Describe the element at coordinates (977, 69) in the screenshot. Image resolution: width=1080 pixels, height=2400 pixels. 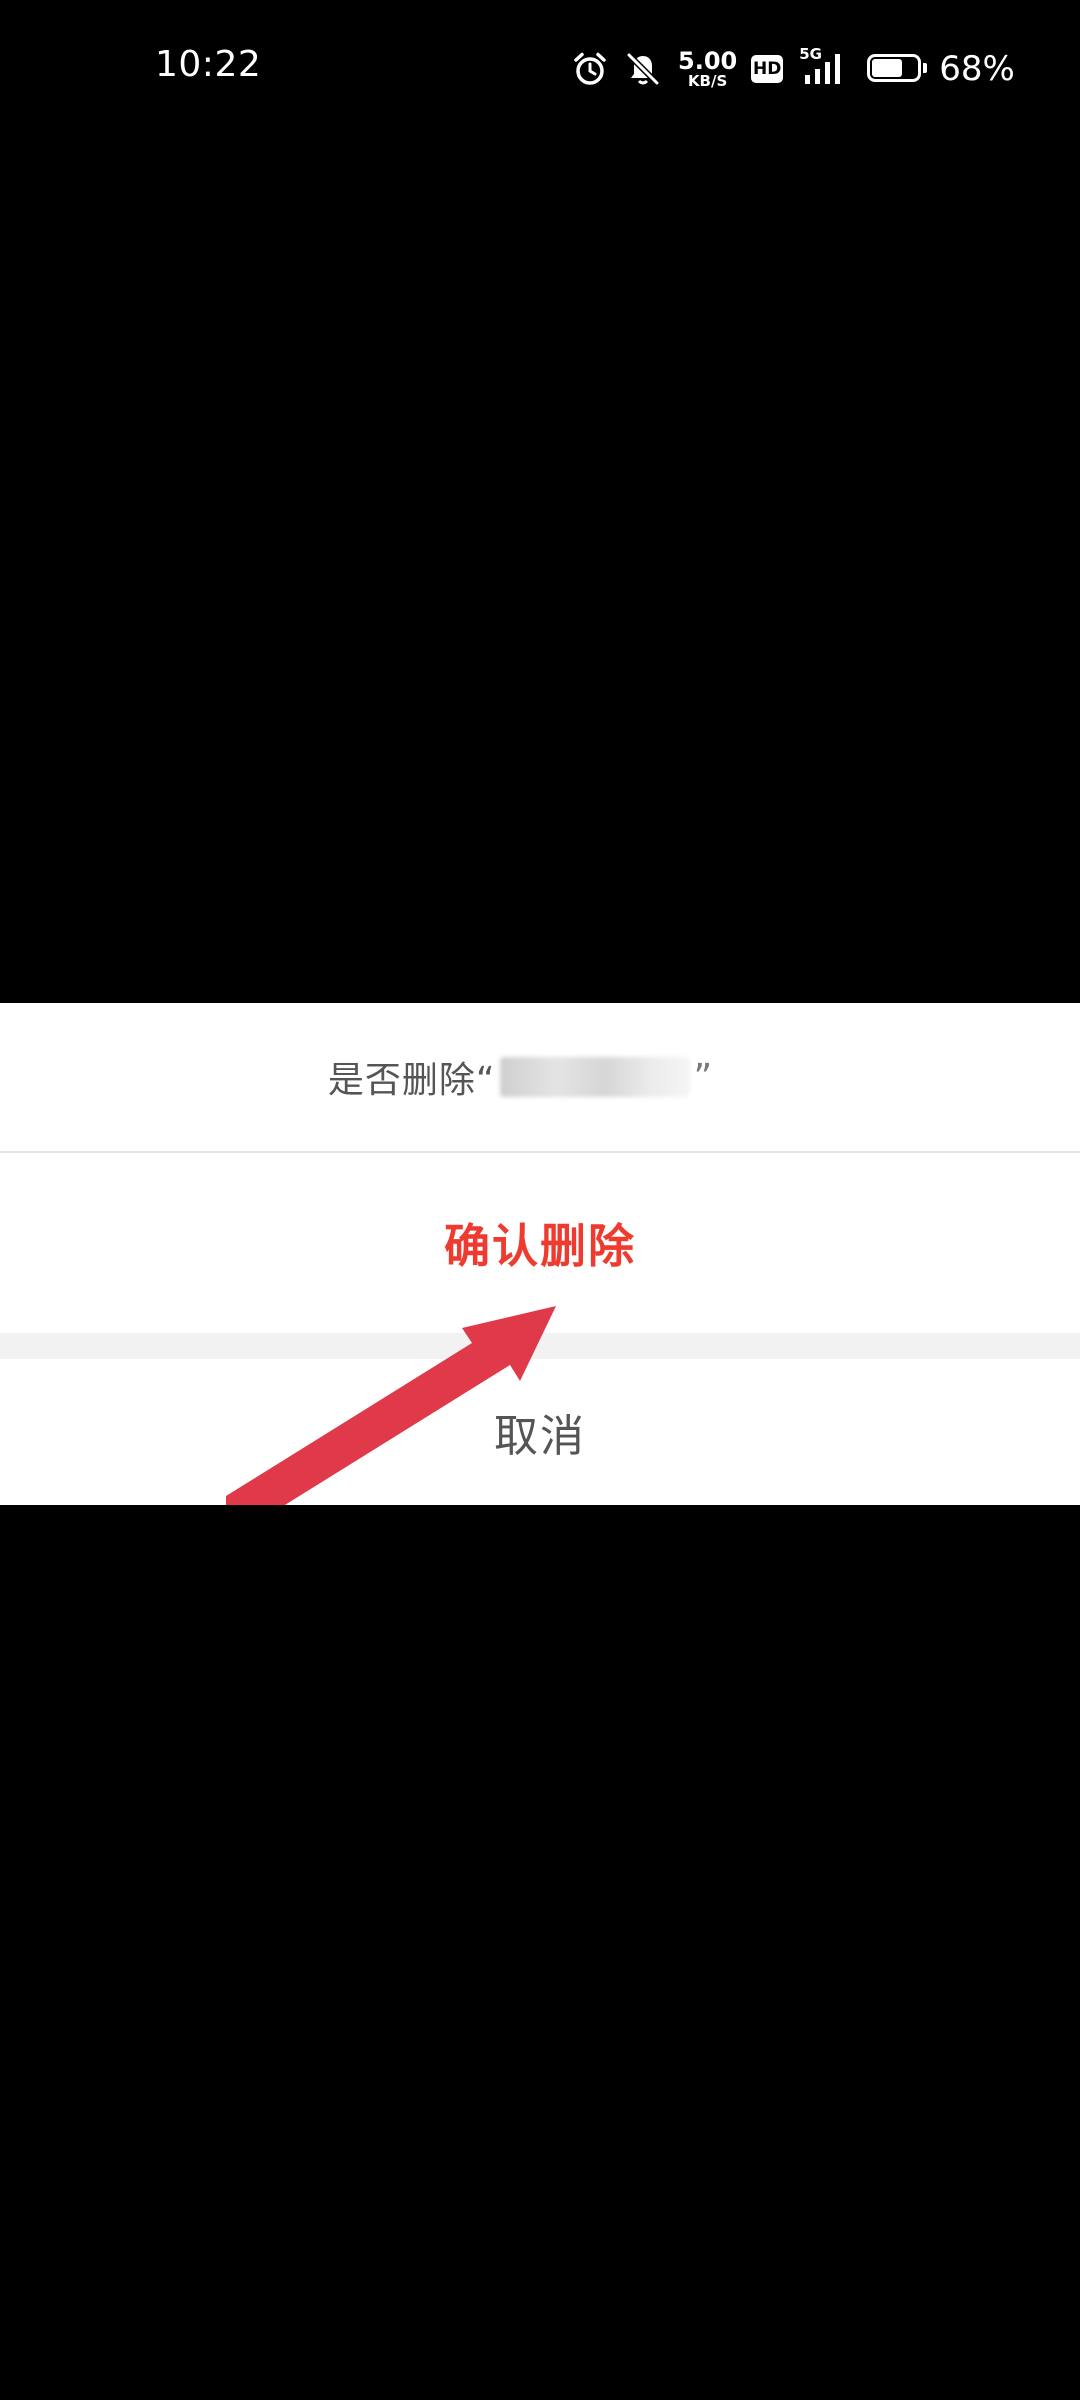
I see `battery-percent: 68%` at that location.